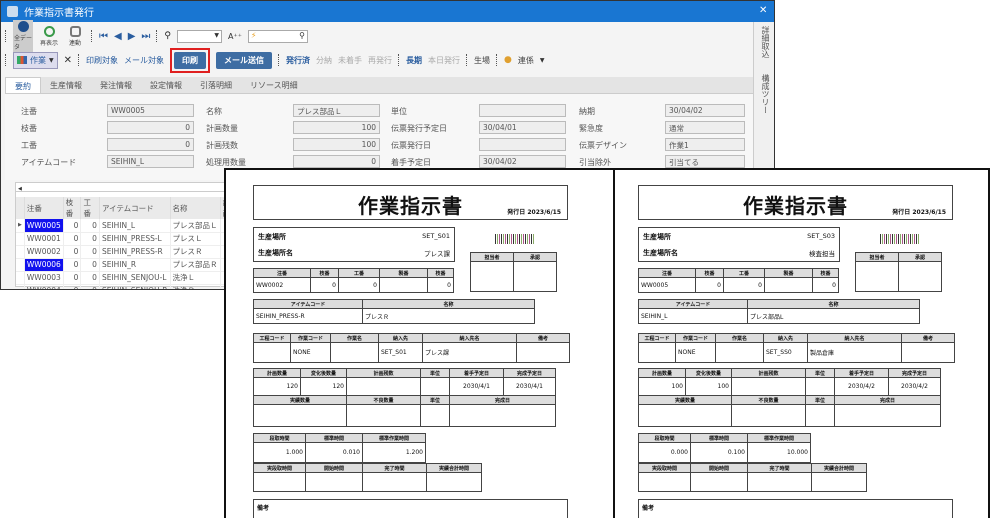 Image resolution: width=990 pixels, height=518 pixels. What do you see at coordinates (302, 35) in the screenshot?
I see `search-icon: ⚲` at bounding box center [302, 35].